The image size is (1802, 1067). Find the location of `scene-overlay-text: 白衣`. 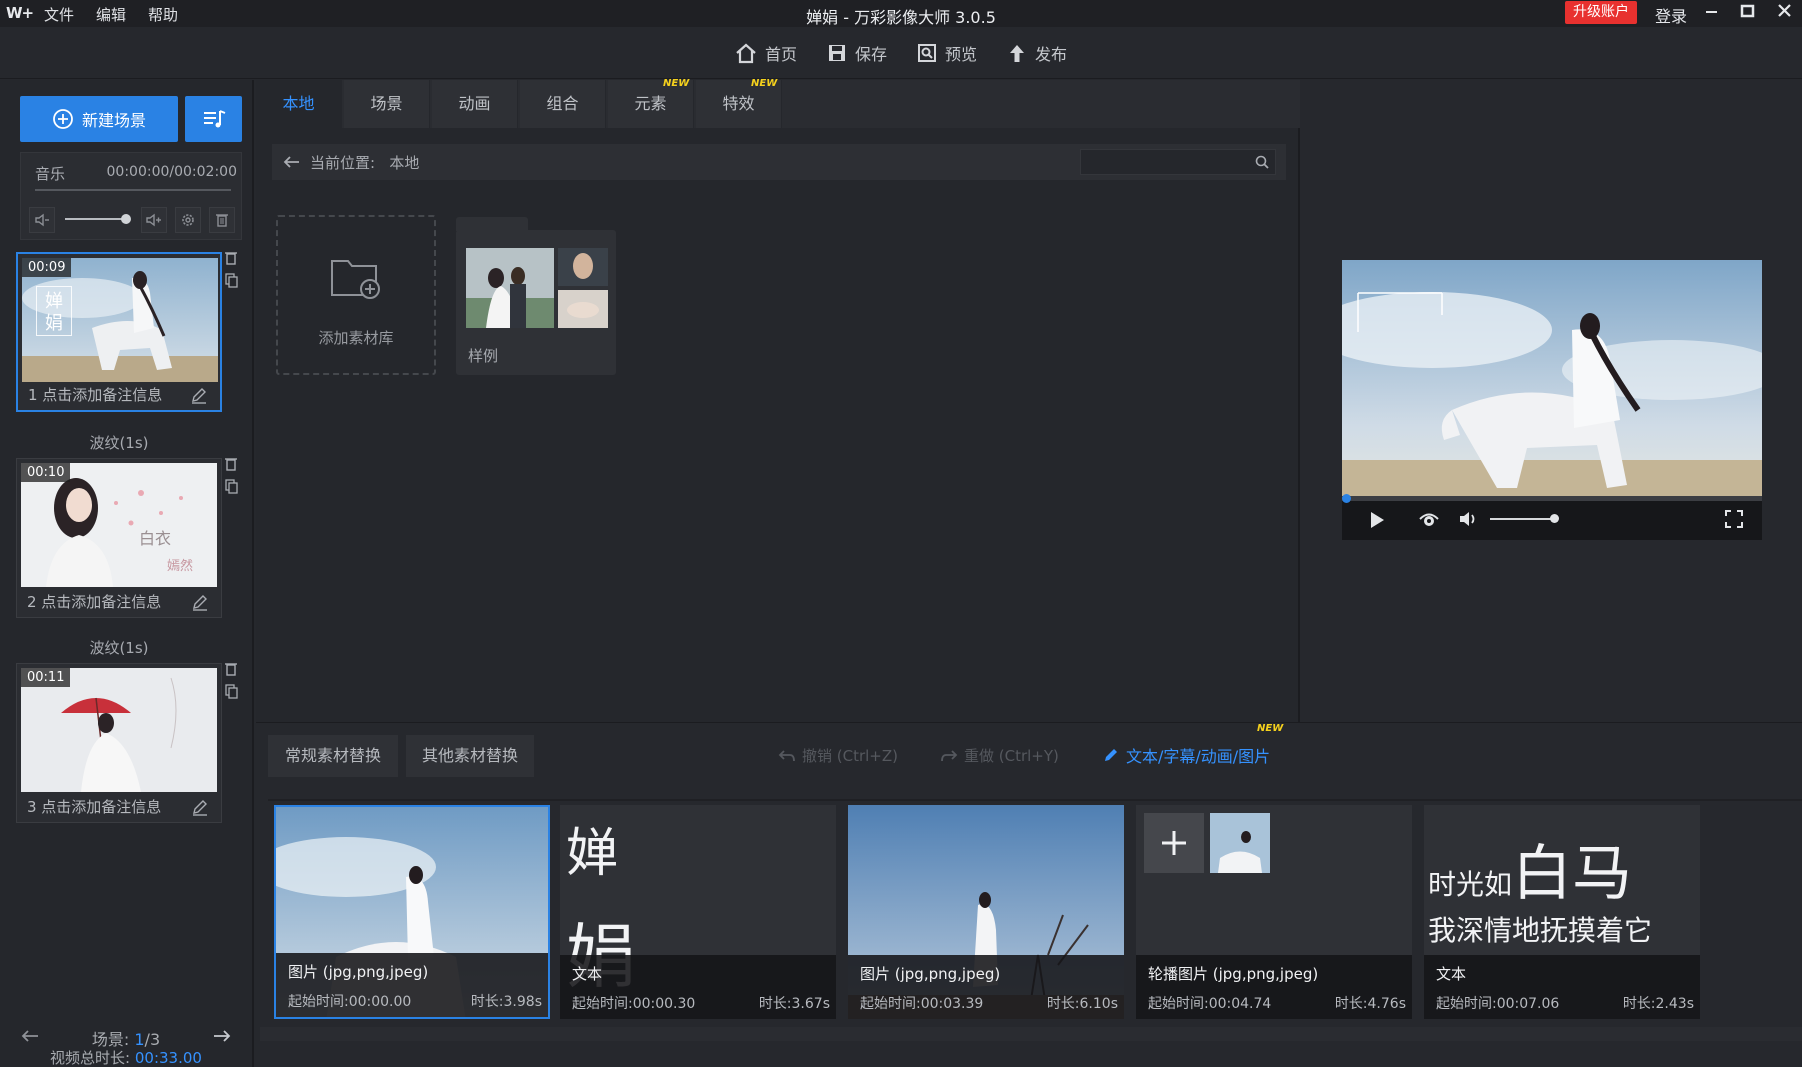

scene-overlay-text: 白衣 is located at coordinates (155, 538).